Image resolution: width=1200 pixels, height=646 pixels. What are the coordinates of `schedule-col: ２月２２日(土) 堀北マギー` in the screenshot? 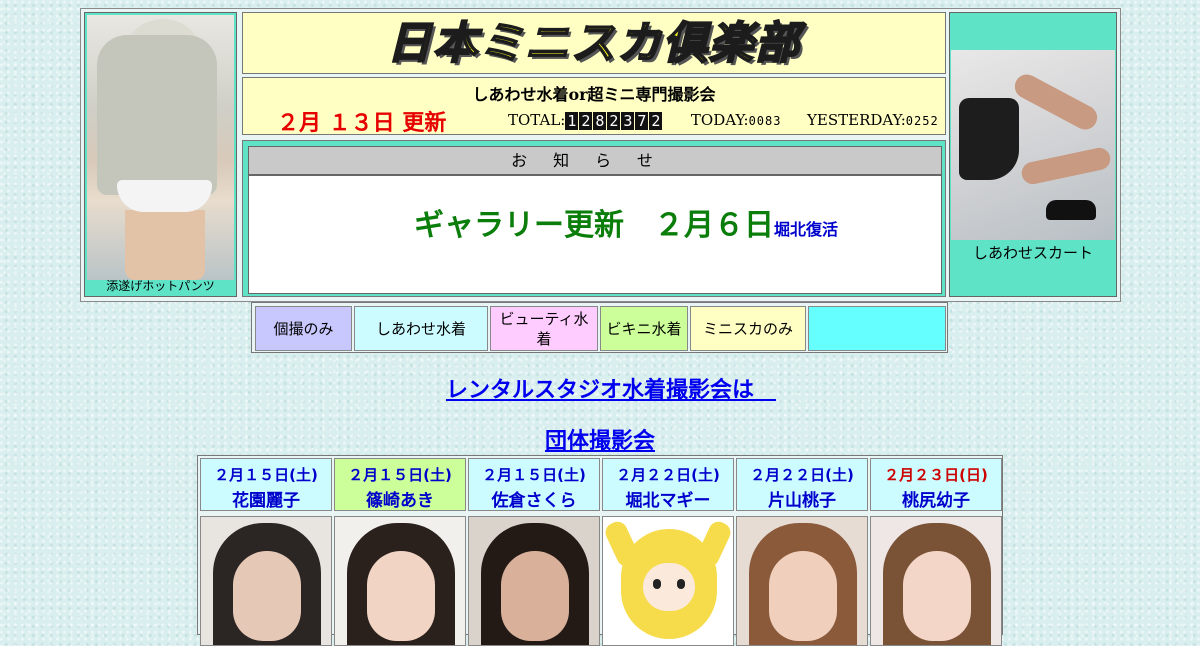 It's located at (668, 552).